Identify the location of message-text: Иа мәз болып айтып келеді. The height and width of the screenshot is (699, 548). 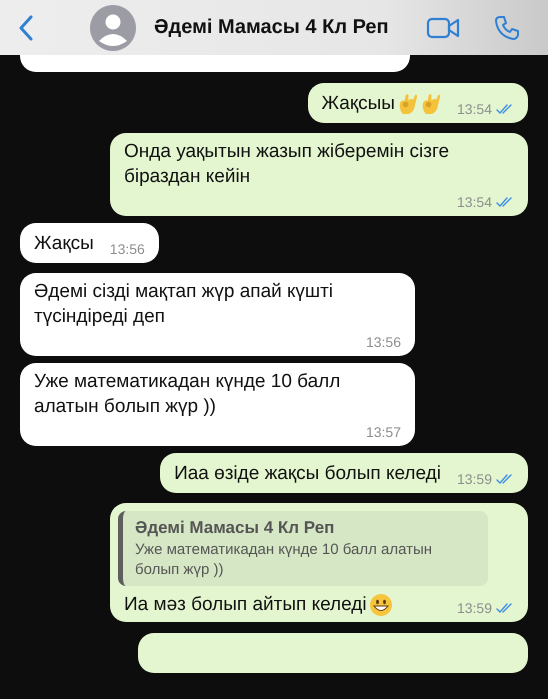
(245, 605).